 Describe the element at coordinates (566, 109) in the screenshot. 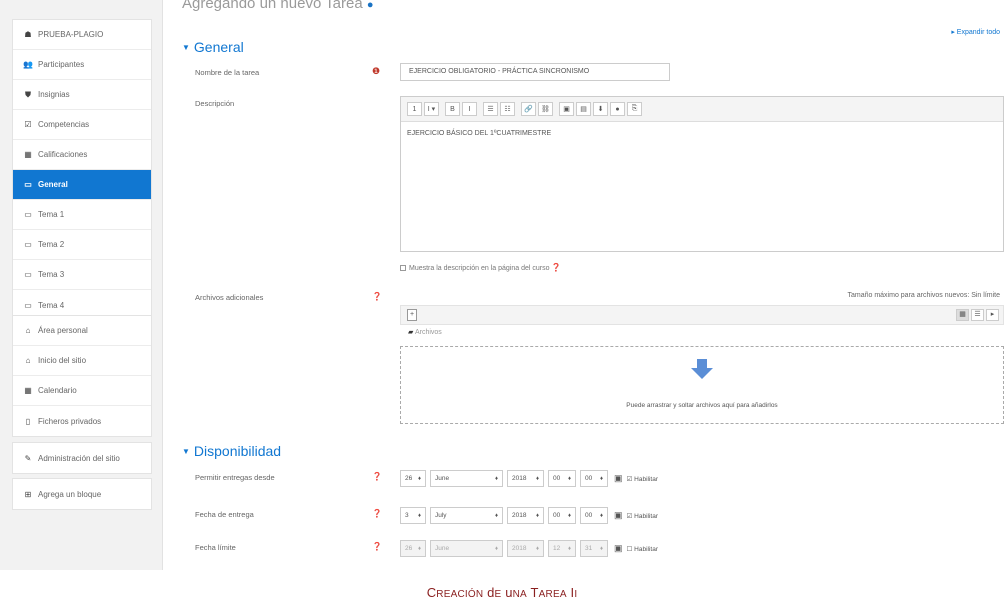

I see `editor-toolbar-button: ▣` at that location.